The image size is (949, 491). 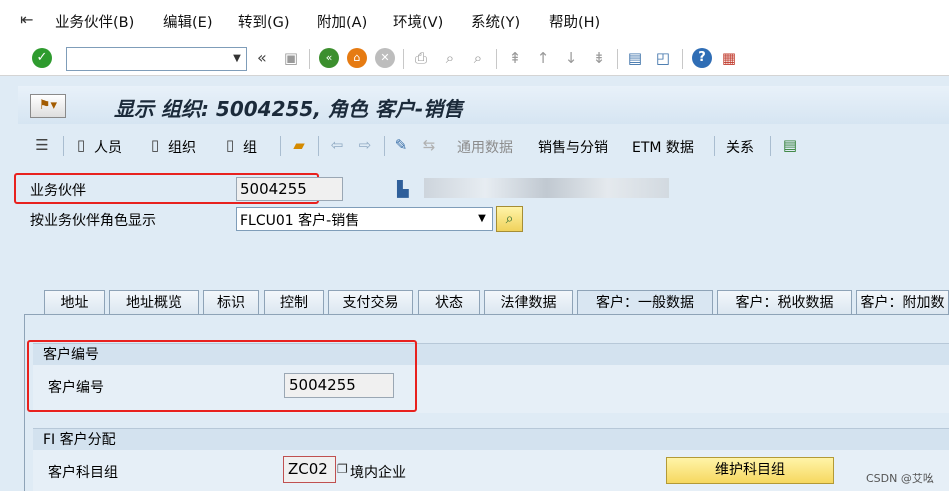 What do you see at coordinates (94, 21) in the screenshot?
I see `menu-business-partner: 业务伙伴(B)` at bounding box center [94, 21].